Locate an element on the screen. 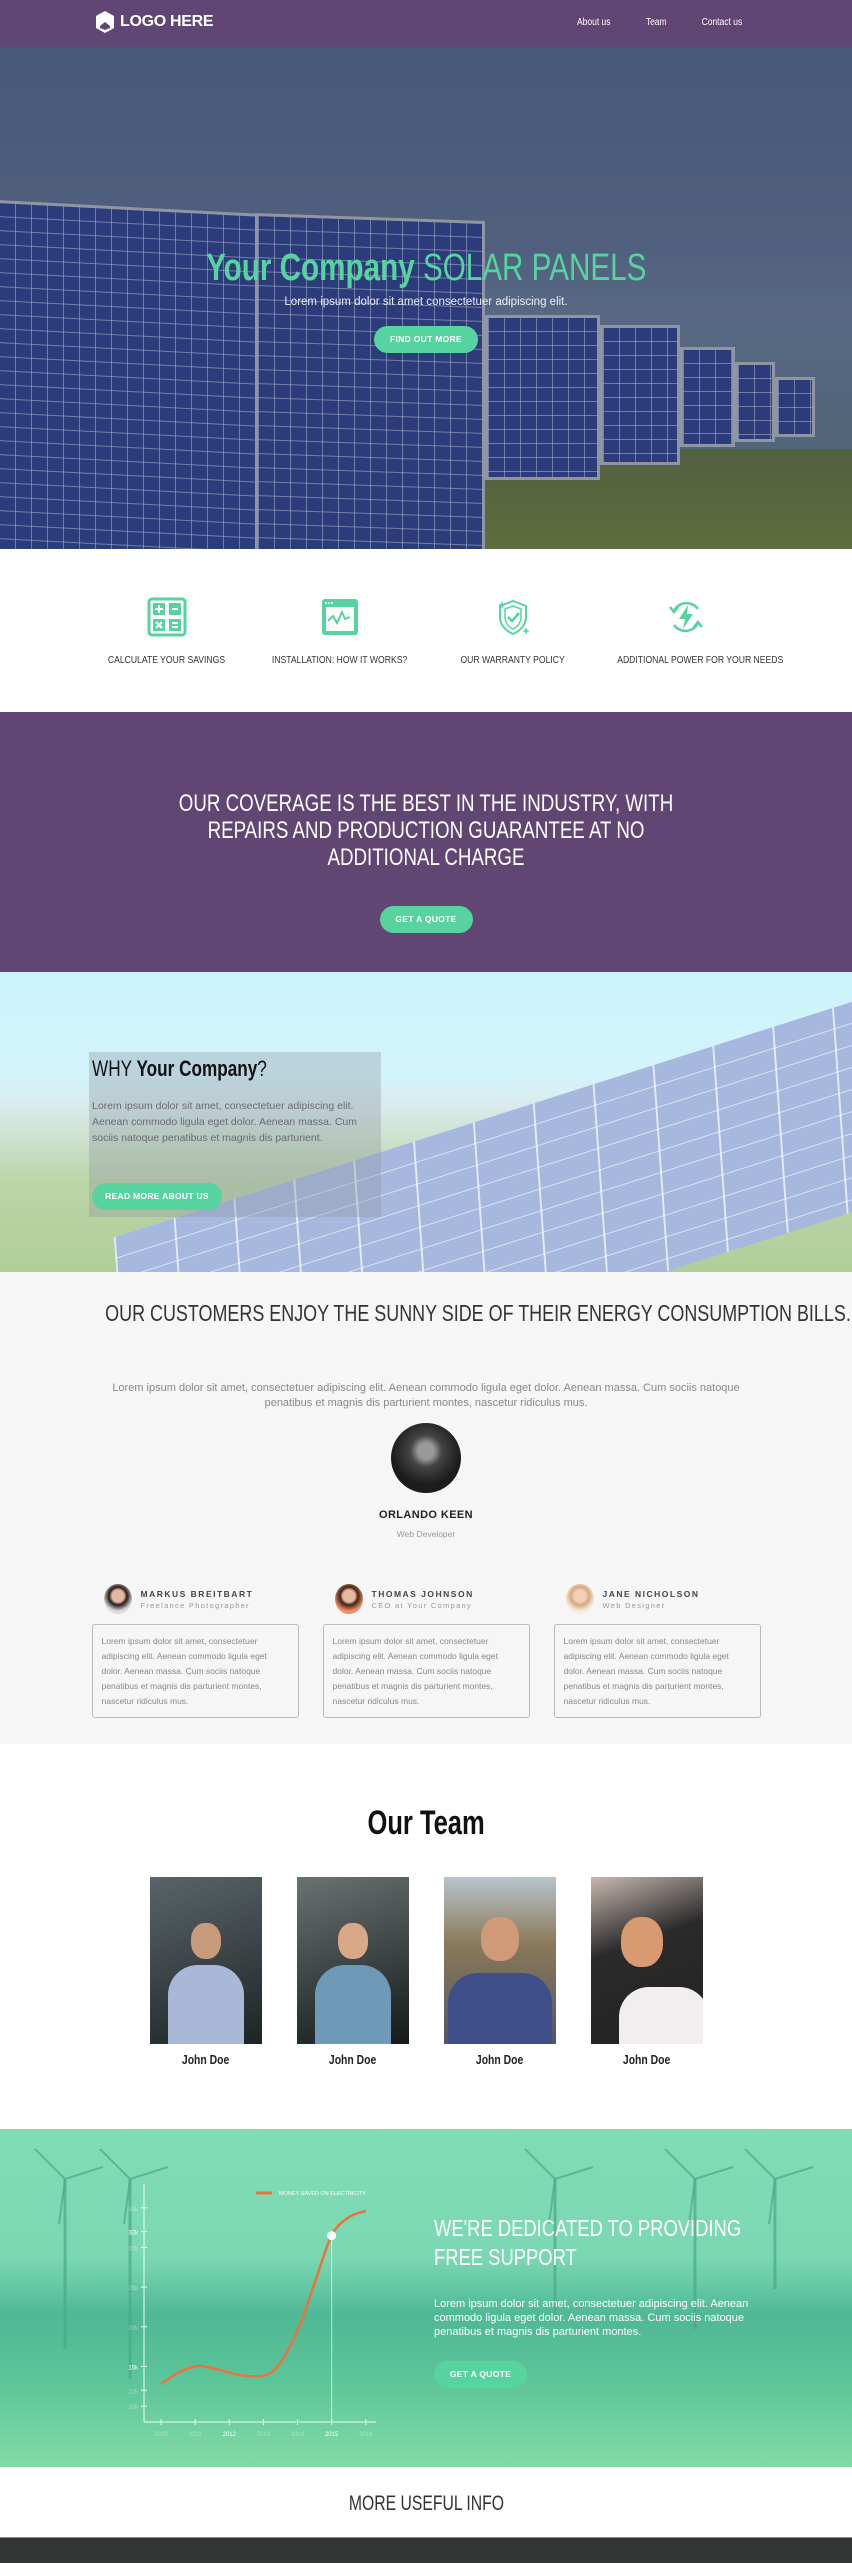  y-tick-label: 25k is located at coordinates (133, 2289).